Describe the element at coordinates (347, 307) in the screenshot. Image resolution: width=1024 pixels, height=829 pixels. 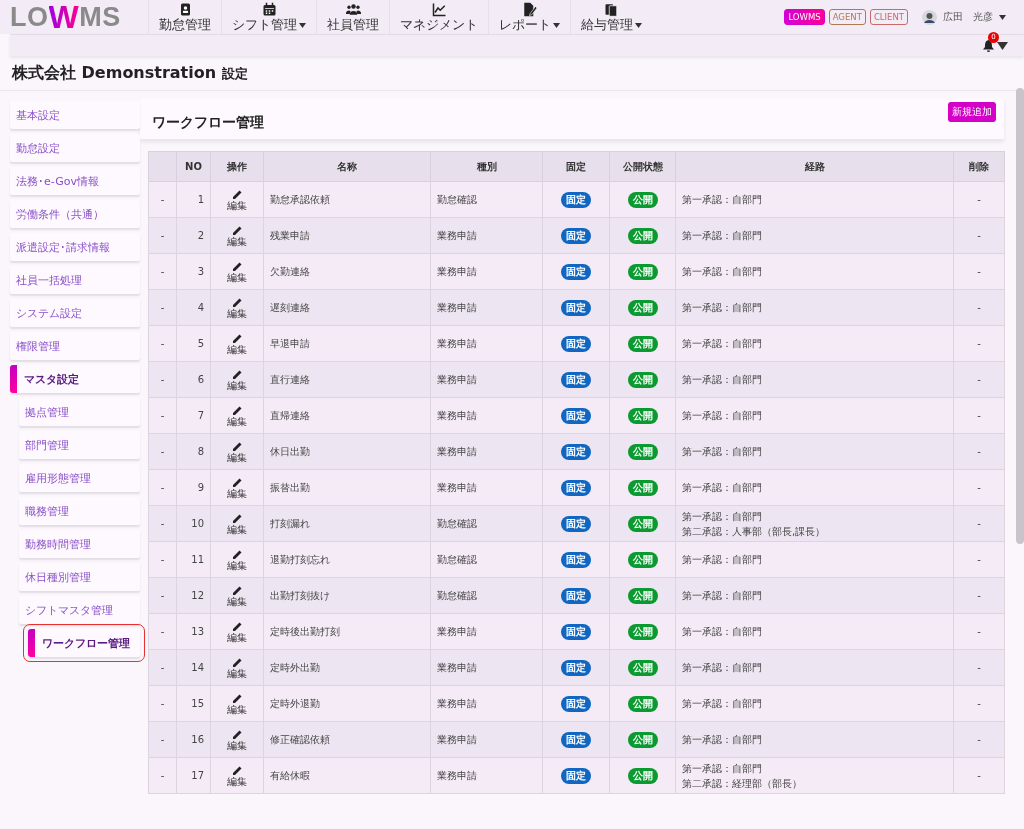
I see `table-cell: 遅刻連絡` at that location.